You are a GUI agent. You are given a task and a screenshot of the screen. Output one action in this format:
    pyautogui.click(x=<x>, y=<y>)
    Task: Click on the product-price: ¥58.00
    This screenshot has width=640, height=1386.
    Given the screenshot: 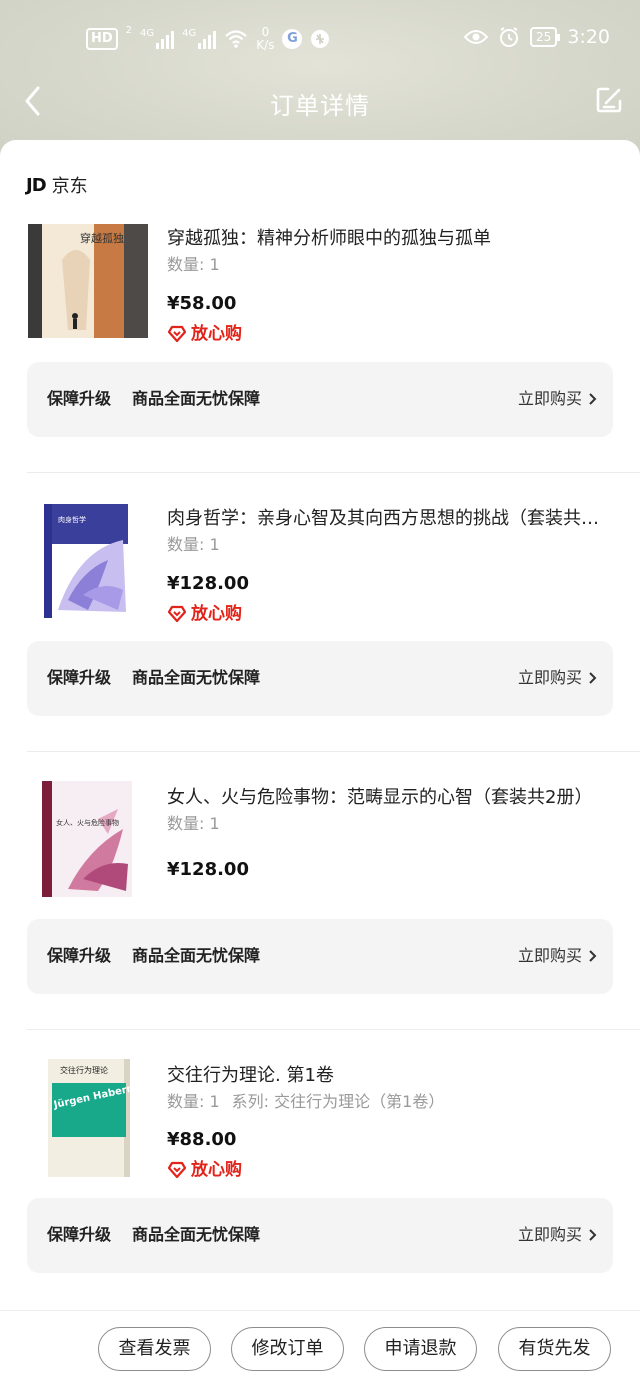 What is the action you would take?
    pyautogui.click(x=202, y=303)
    